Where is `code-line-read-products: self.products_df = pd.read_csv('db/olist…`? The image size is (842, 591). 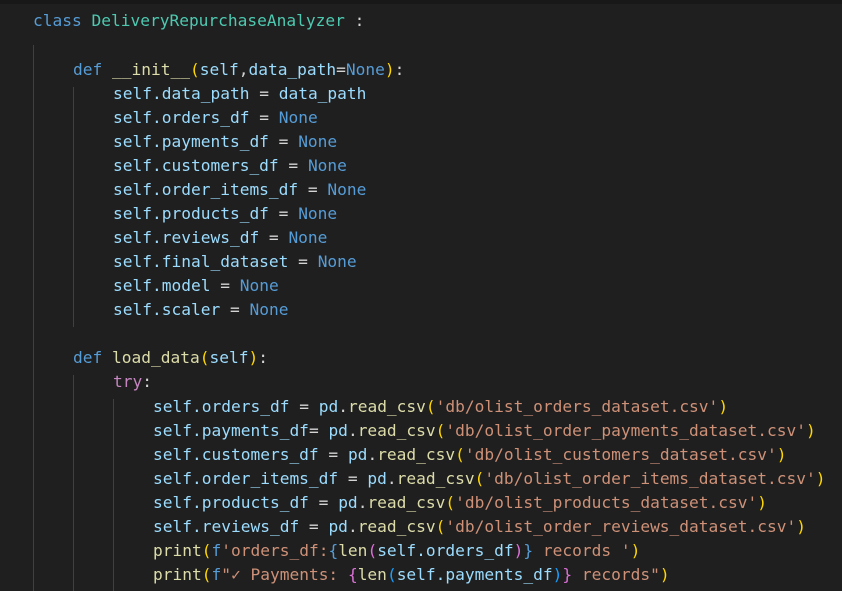
code-line-read-products: self.products_df = pd.read_csv('db/olist… is located at coordinates (460, 503).